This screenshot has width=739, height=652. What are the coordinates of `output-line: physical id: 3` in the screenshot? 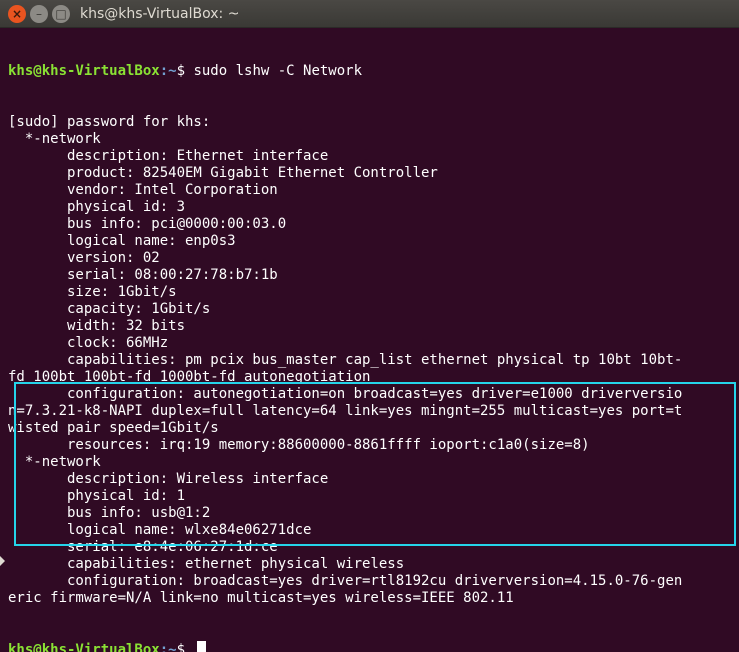 It's located at (97, 207).